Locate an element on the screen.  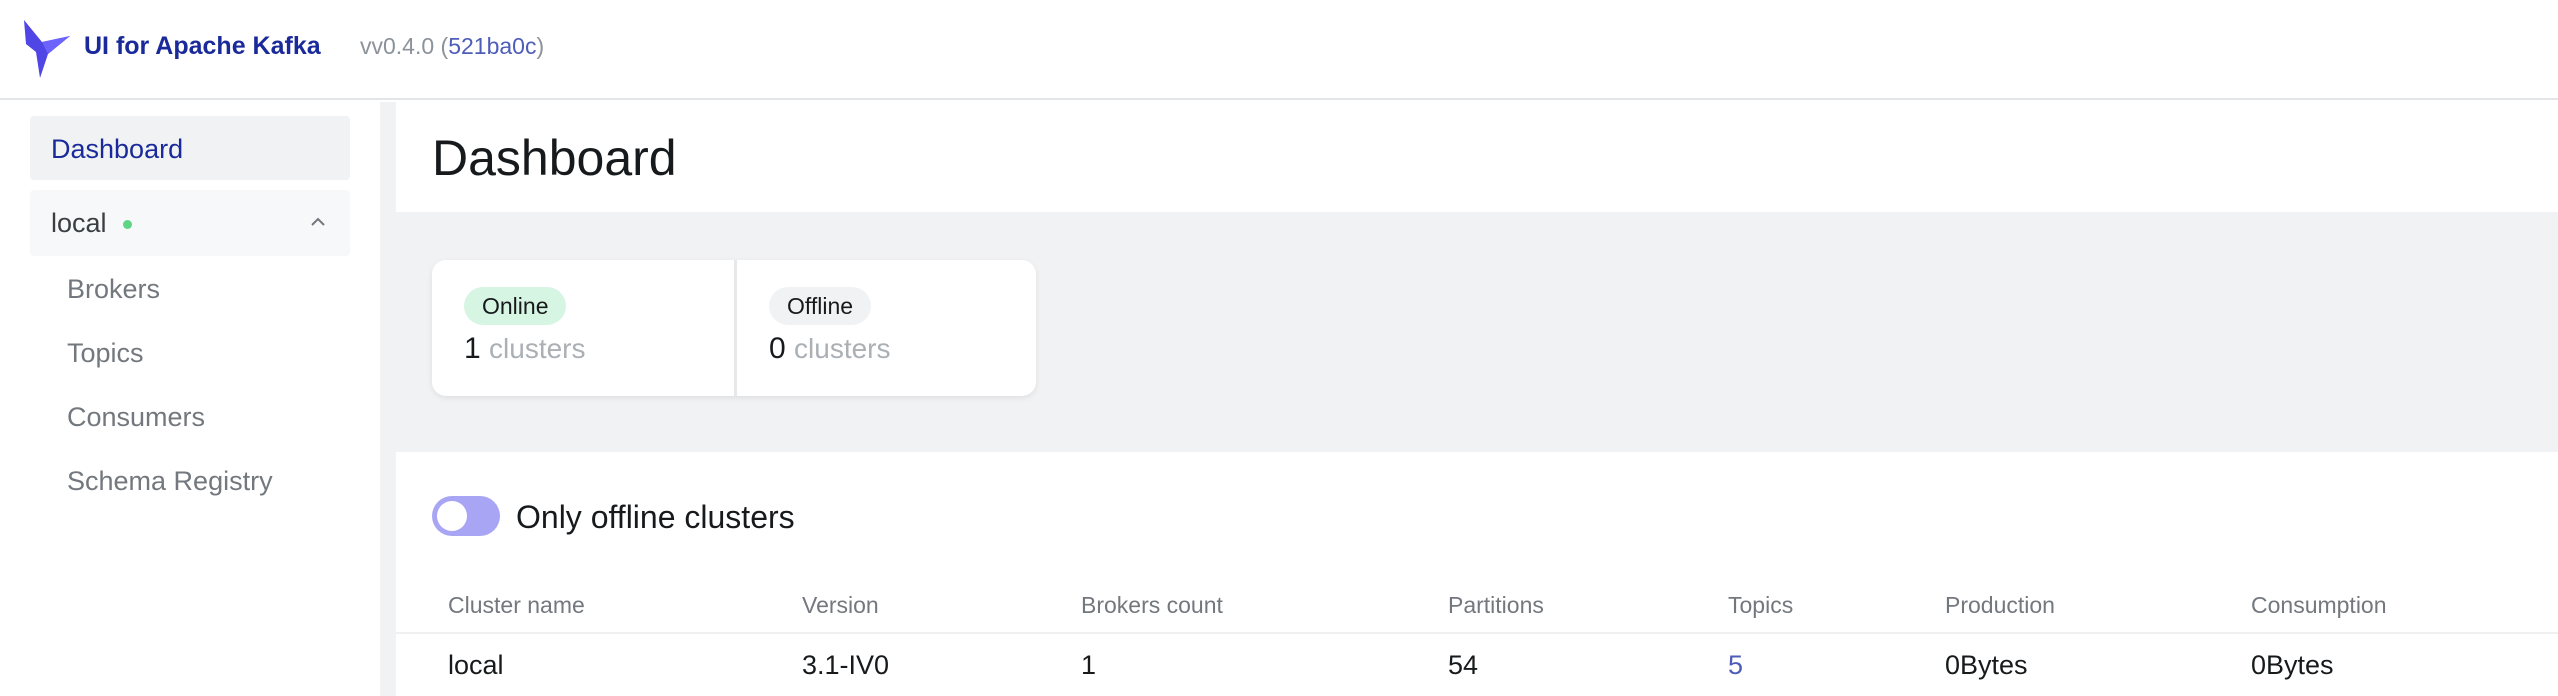
toggle-knob is located at coordinates (452, 516).